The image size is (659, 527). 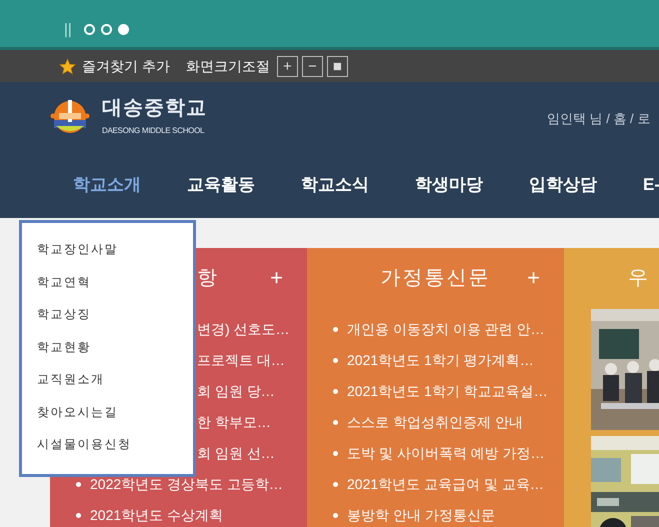 I want to click on star-icon, so click(x=67, y=66).